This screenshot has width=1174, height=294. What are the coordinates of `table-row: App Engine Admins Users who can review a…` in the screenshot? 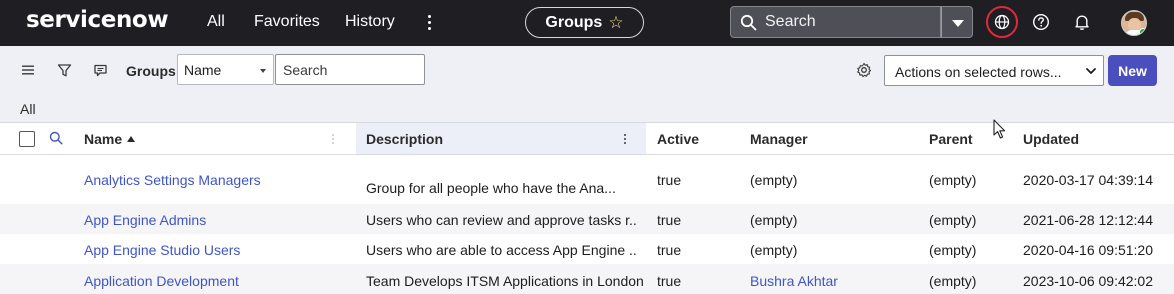 It's located at (587, 219).